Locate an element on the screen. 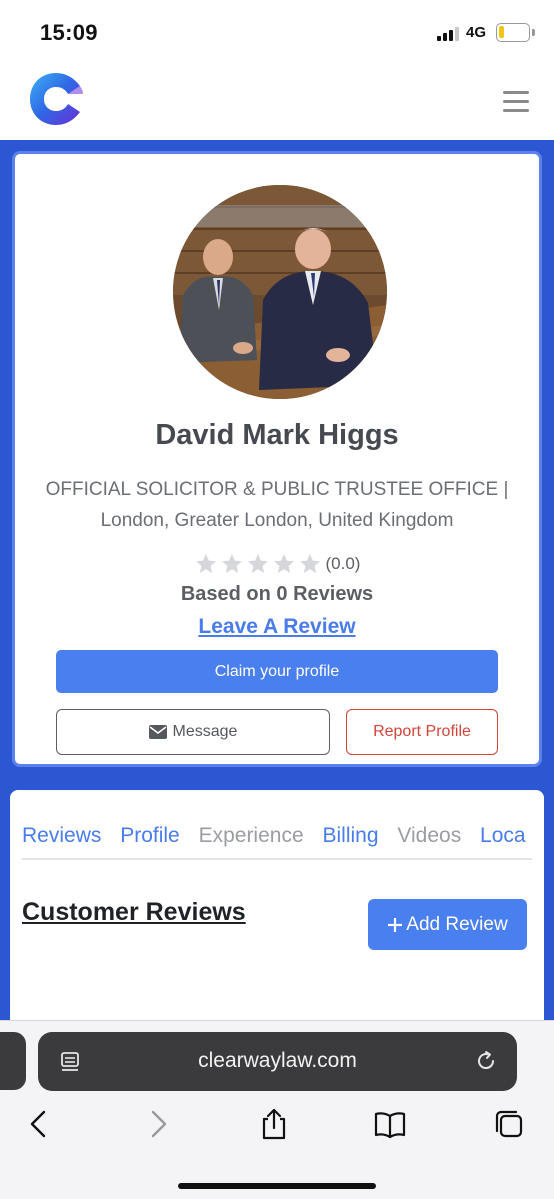  browser-toolbar: clearwaylaw.com is located at coordinates (277, 1109).